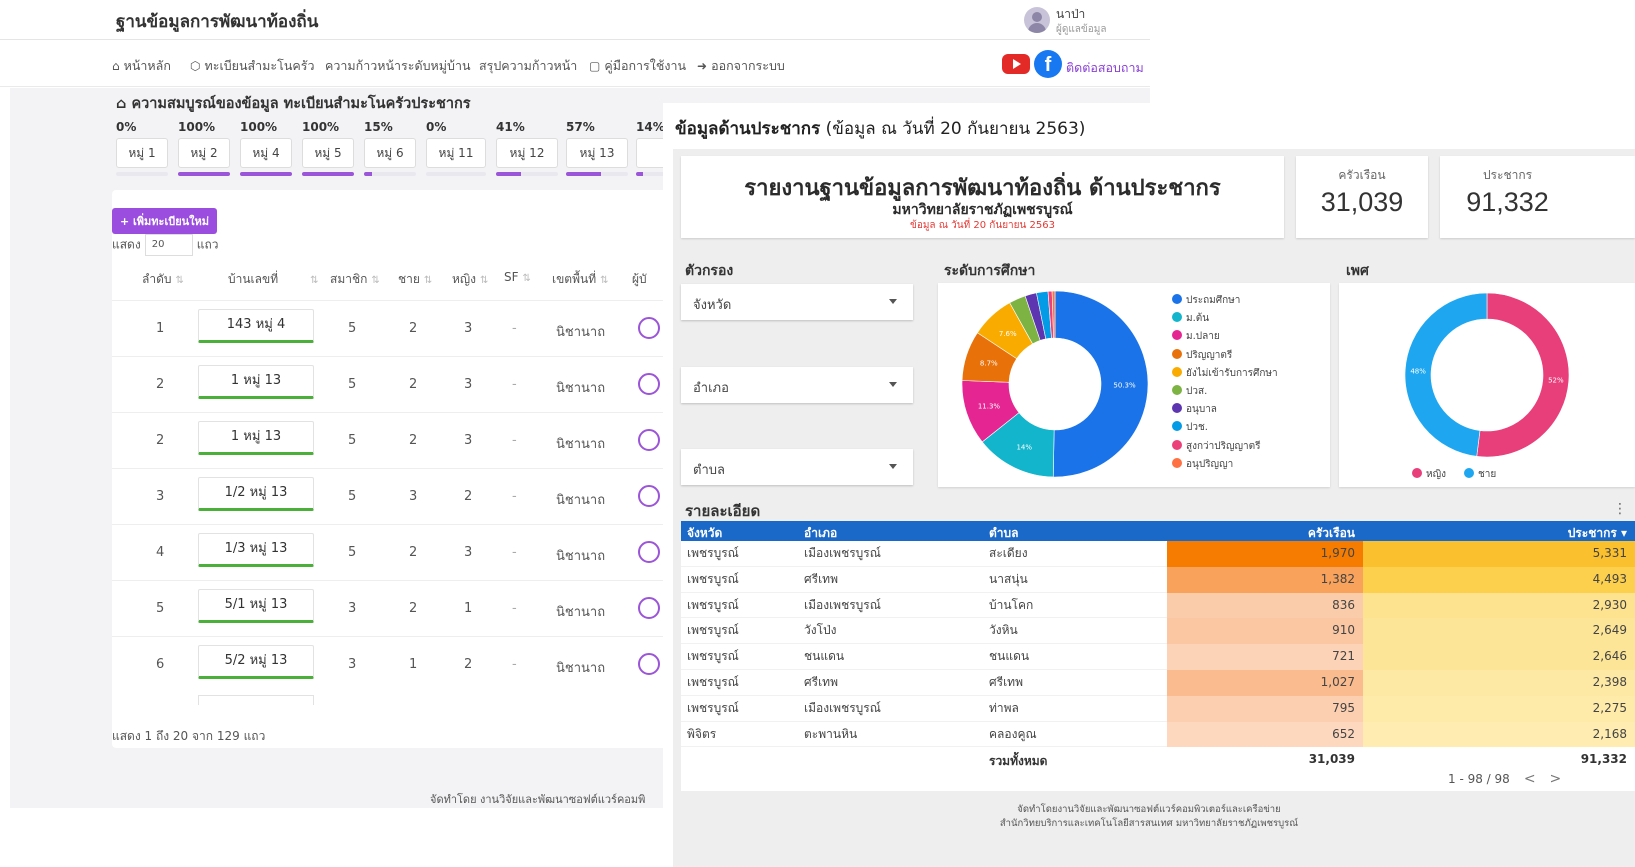  Describe the element at coordinates (217, 21) in the screenshot. I see `brand-title: ฐานข้อมูลการพัฒนาท้องถิ่น` at that location.